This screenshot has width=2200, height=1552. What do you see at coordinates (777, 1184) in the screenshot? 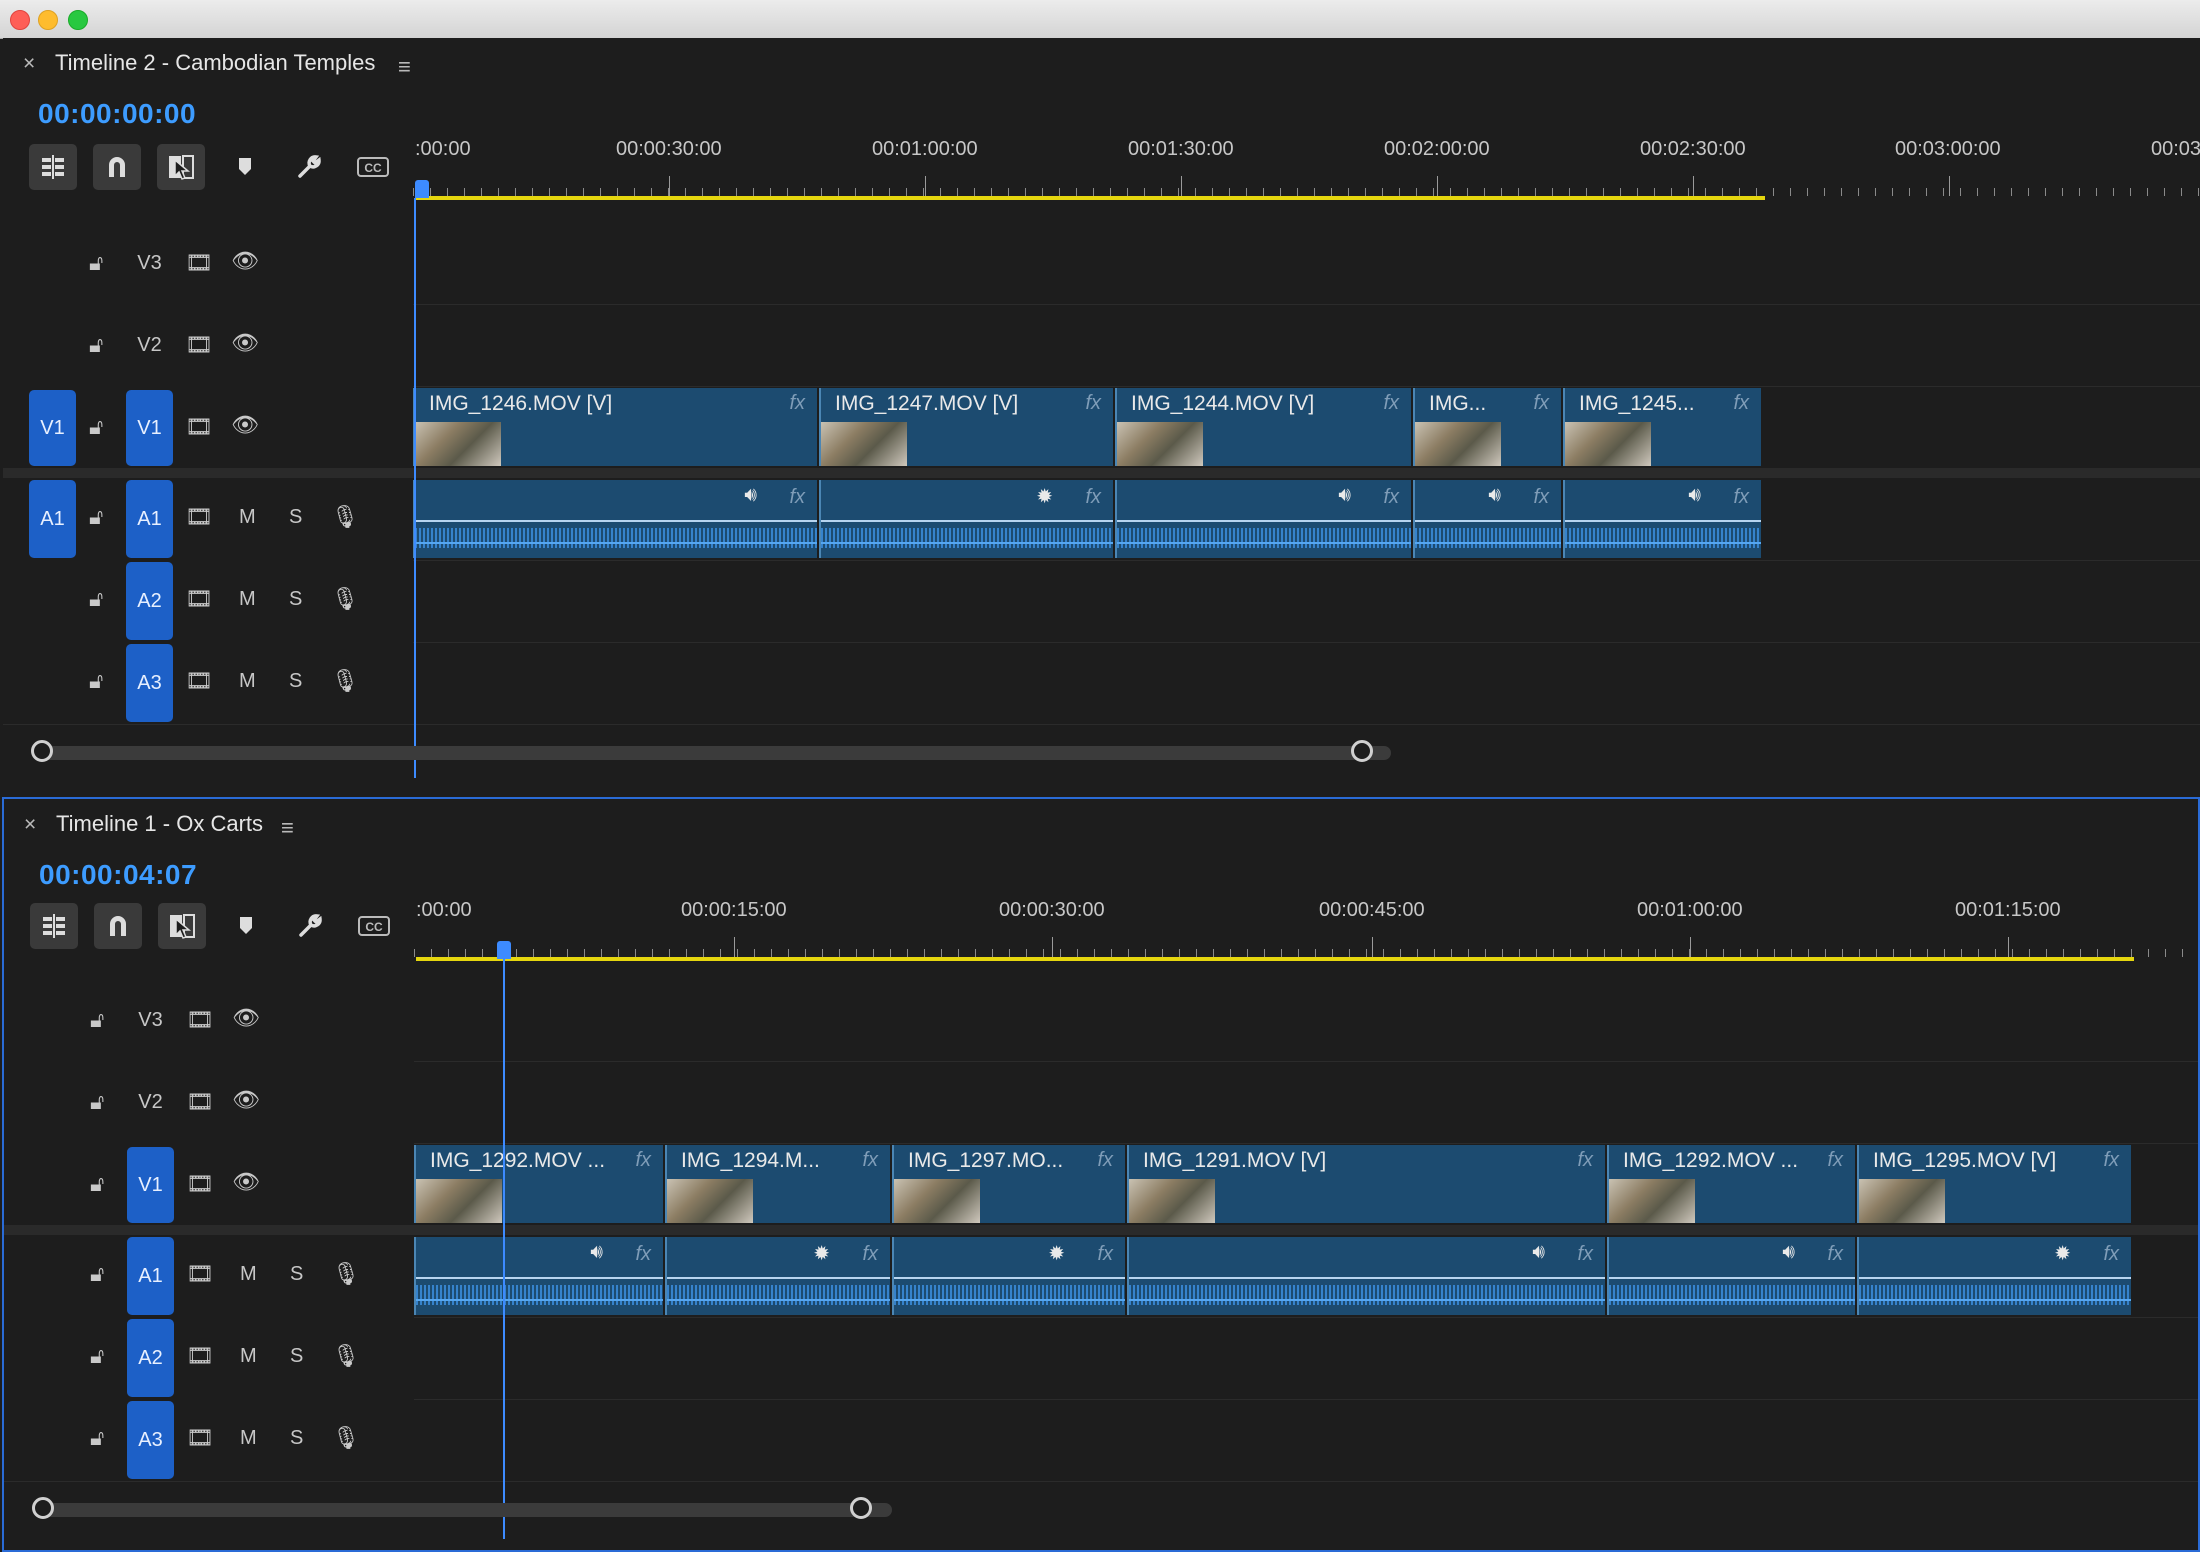
I see `video-clip: IMG_1294.M... fx` at bounding box center [777, 1184].